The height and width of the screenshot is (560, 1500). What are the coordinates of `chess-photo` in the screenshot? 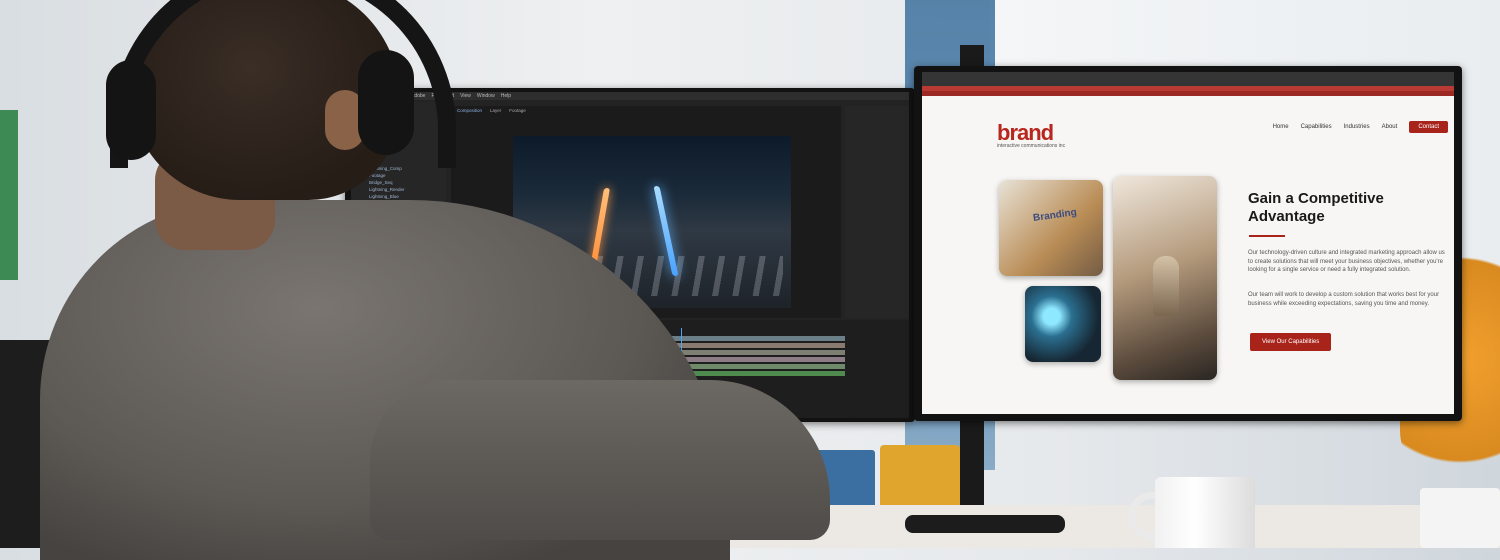 It's located at (1165, 278).